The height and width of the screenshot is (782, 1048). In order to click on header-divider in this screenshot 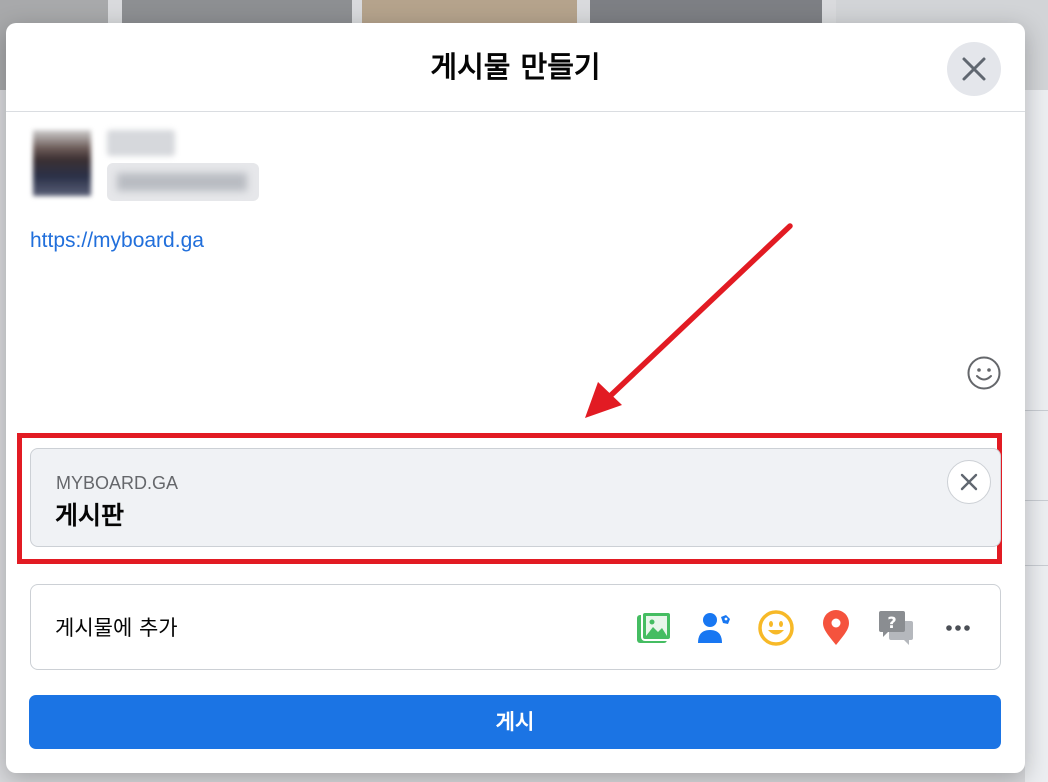, I will do `click(515, 111)`.